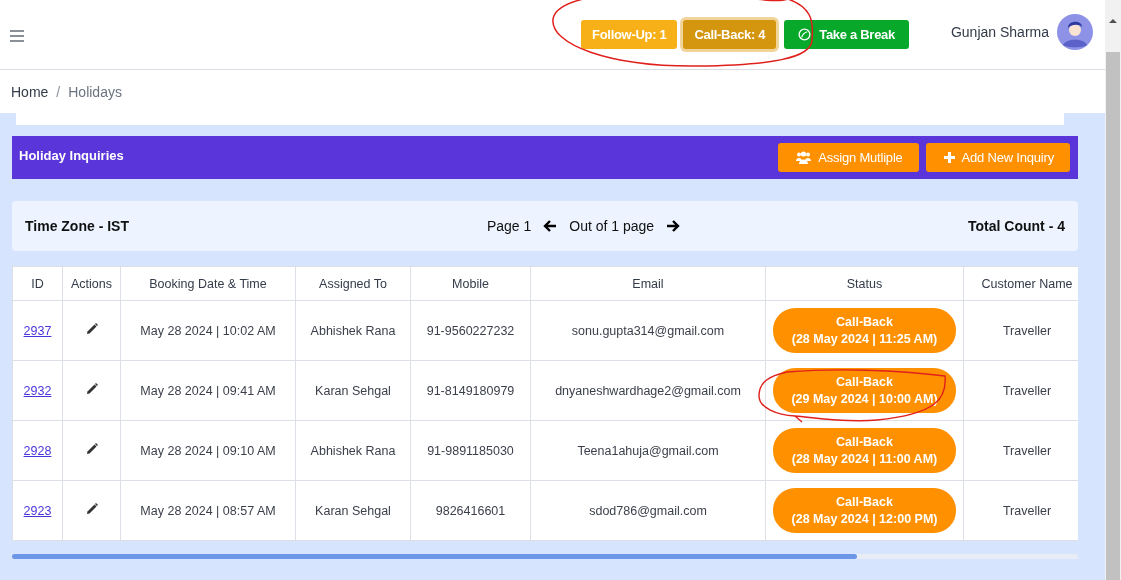 This screenshot has width=1121, height=580. I want to click on menu-icon, so click(17, 35).